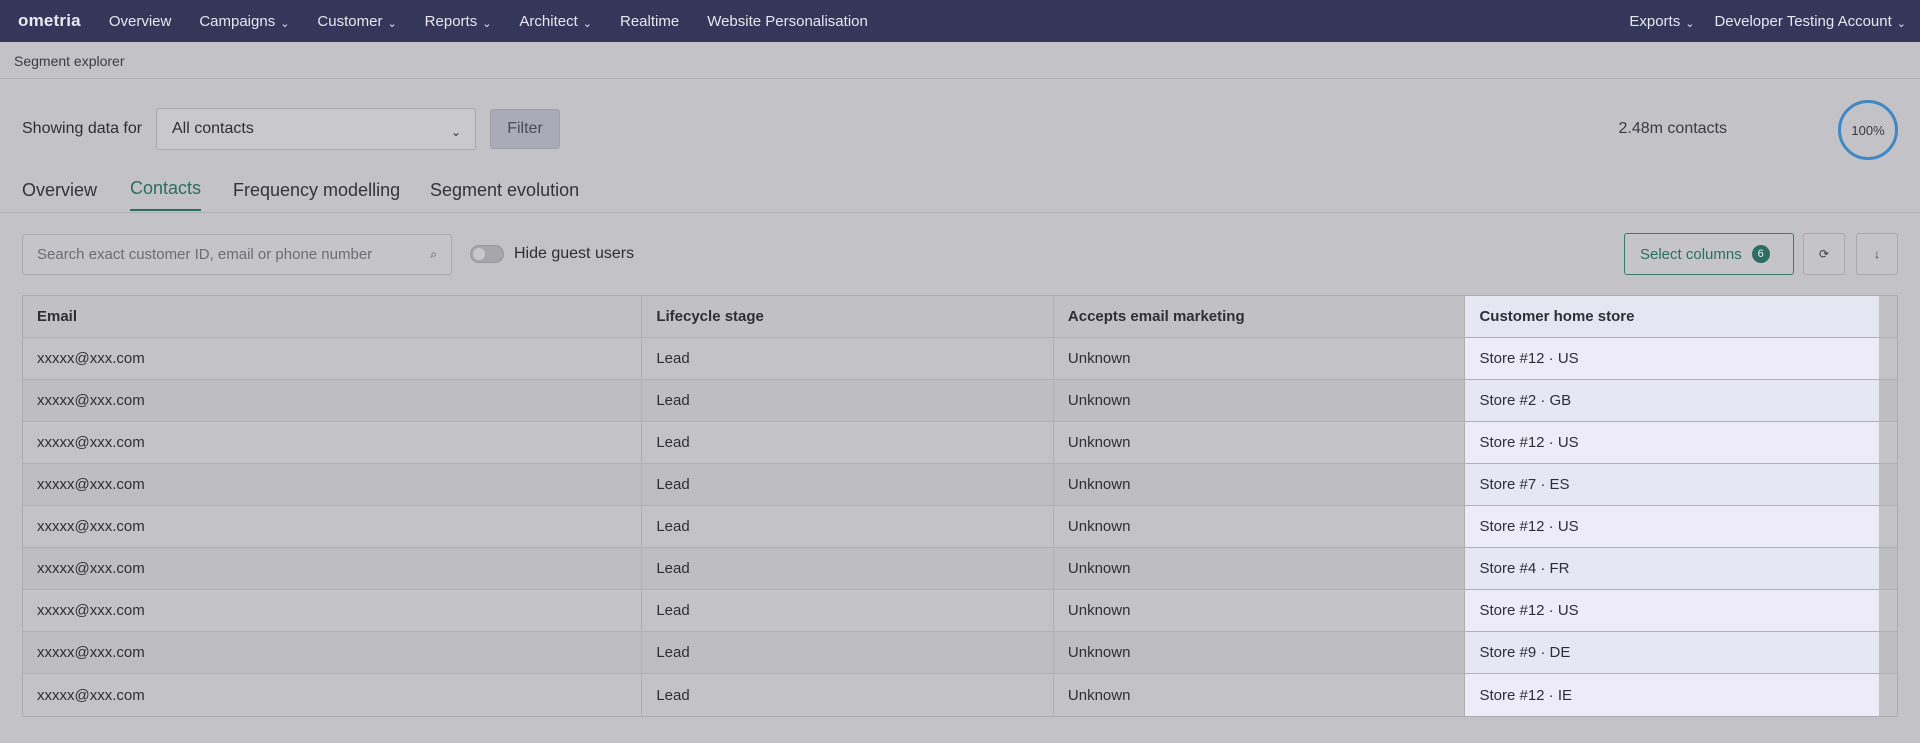 The height and width of the screenshot is (743, 1920). I want to click on tab-contacts: Contacts, so click(166, 194).